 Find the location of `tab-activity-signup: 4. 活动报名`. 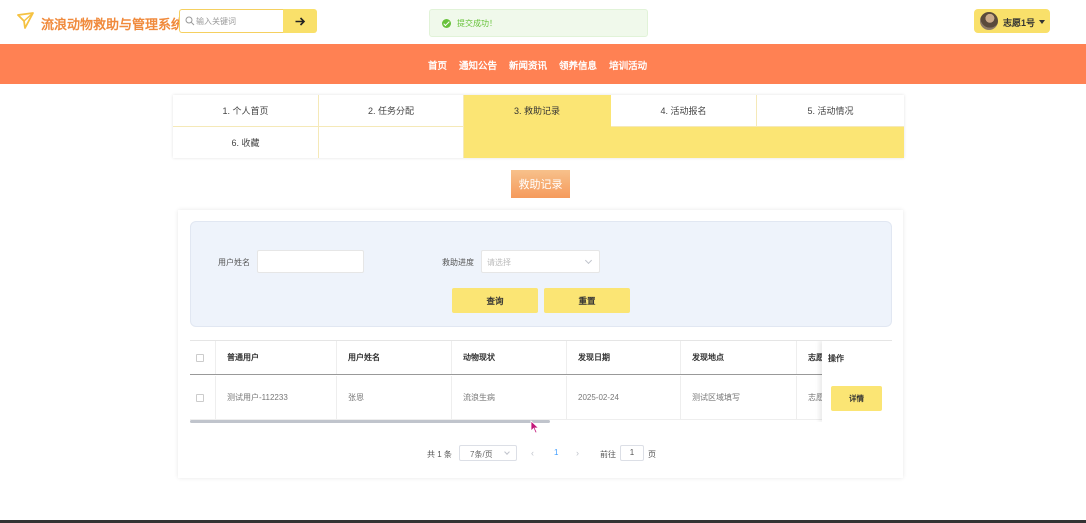

tab-activity-signup: 4. 活动报名 is located at coordinates (684, 111).